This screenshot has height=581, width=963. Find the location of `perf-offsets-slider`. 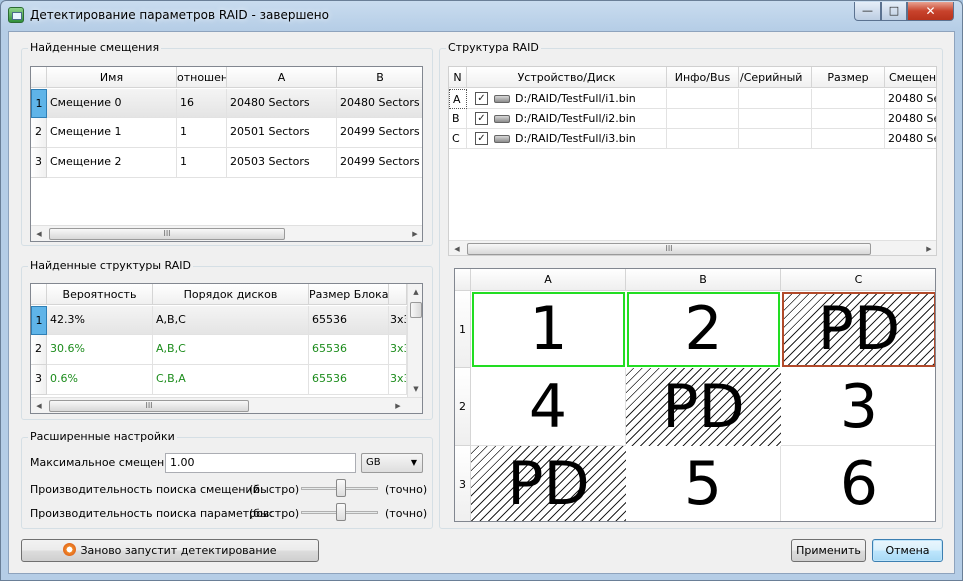

perf-offsets-slider is located at coordinates (339, 488).